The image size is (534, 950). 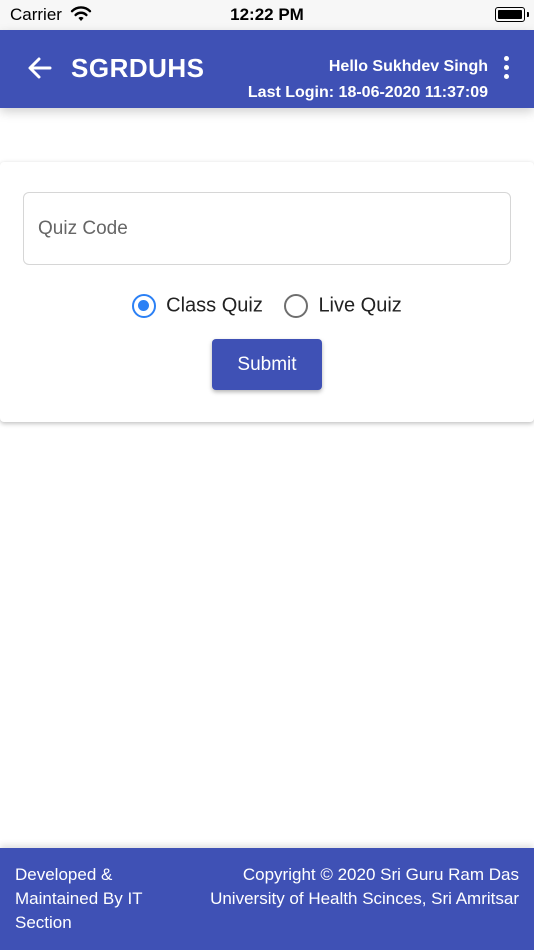 I want to click on back-arrow-icon, so click(x=40, y=68).